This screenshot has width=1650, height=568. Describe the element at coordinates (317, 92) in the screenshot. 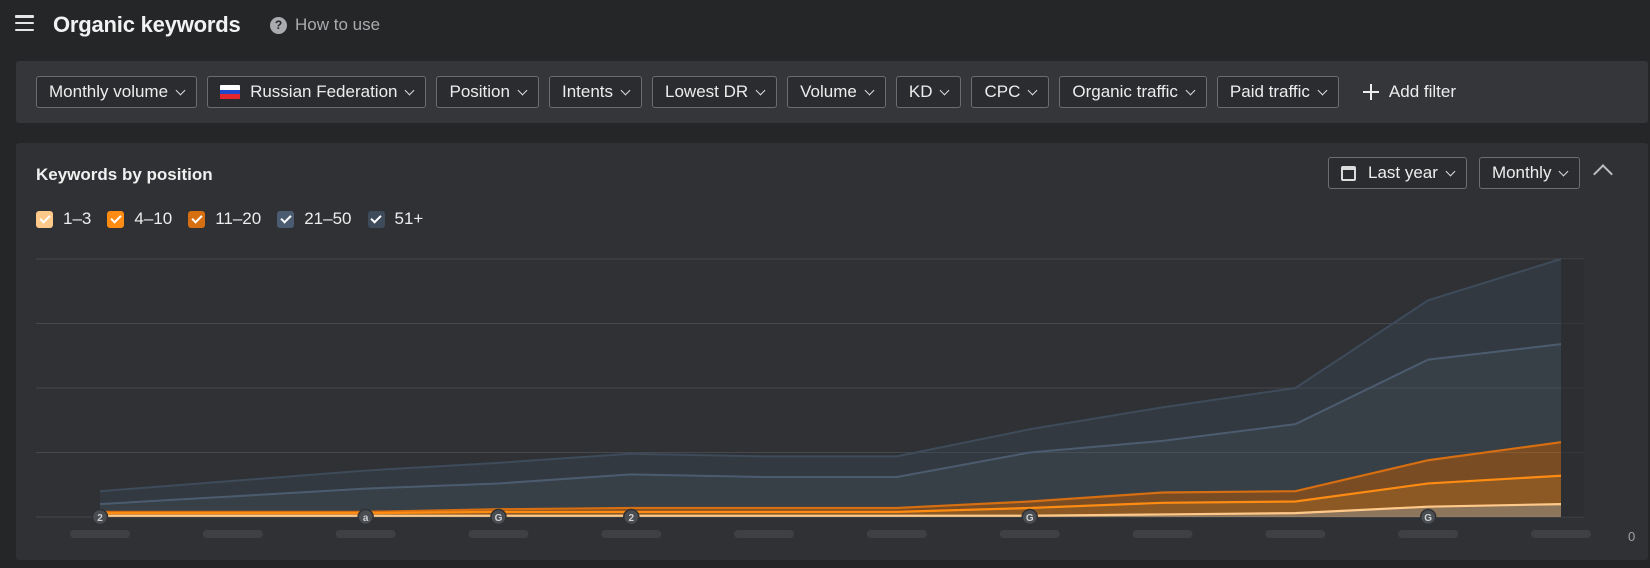

I see `filter-country: Russian Federation` at that location.